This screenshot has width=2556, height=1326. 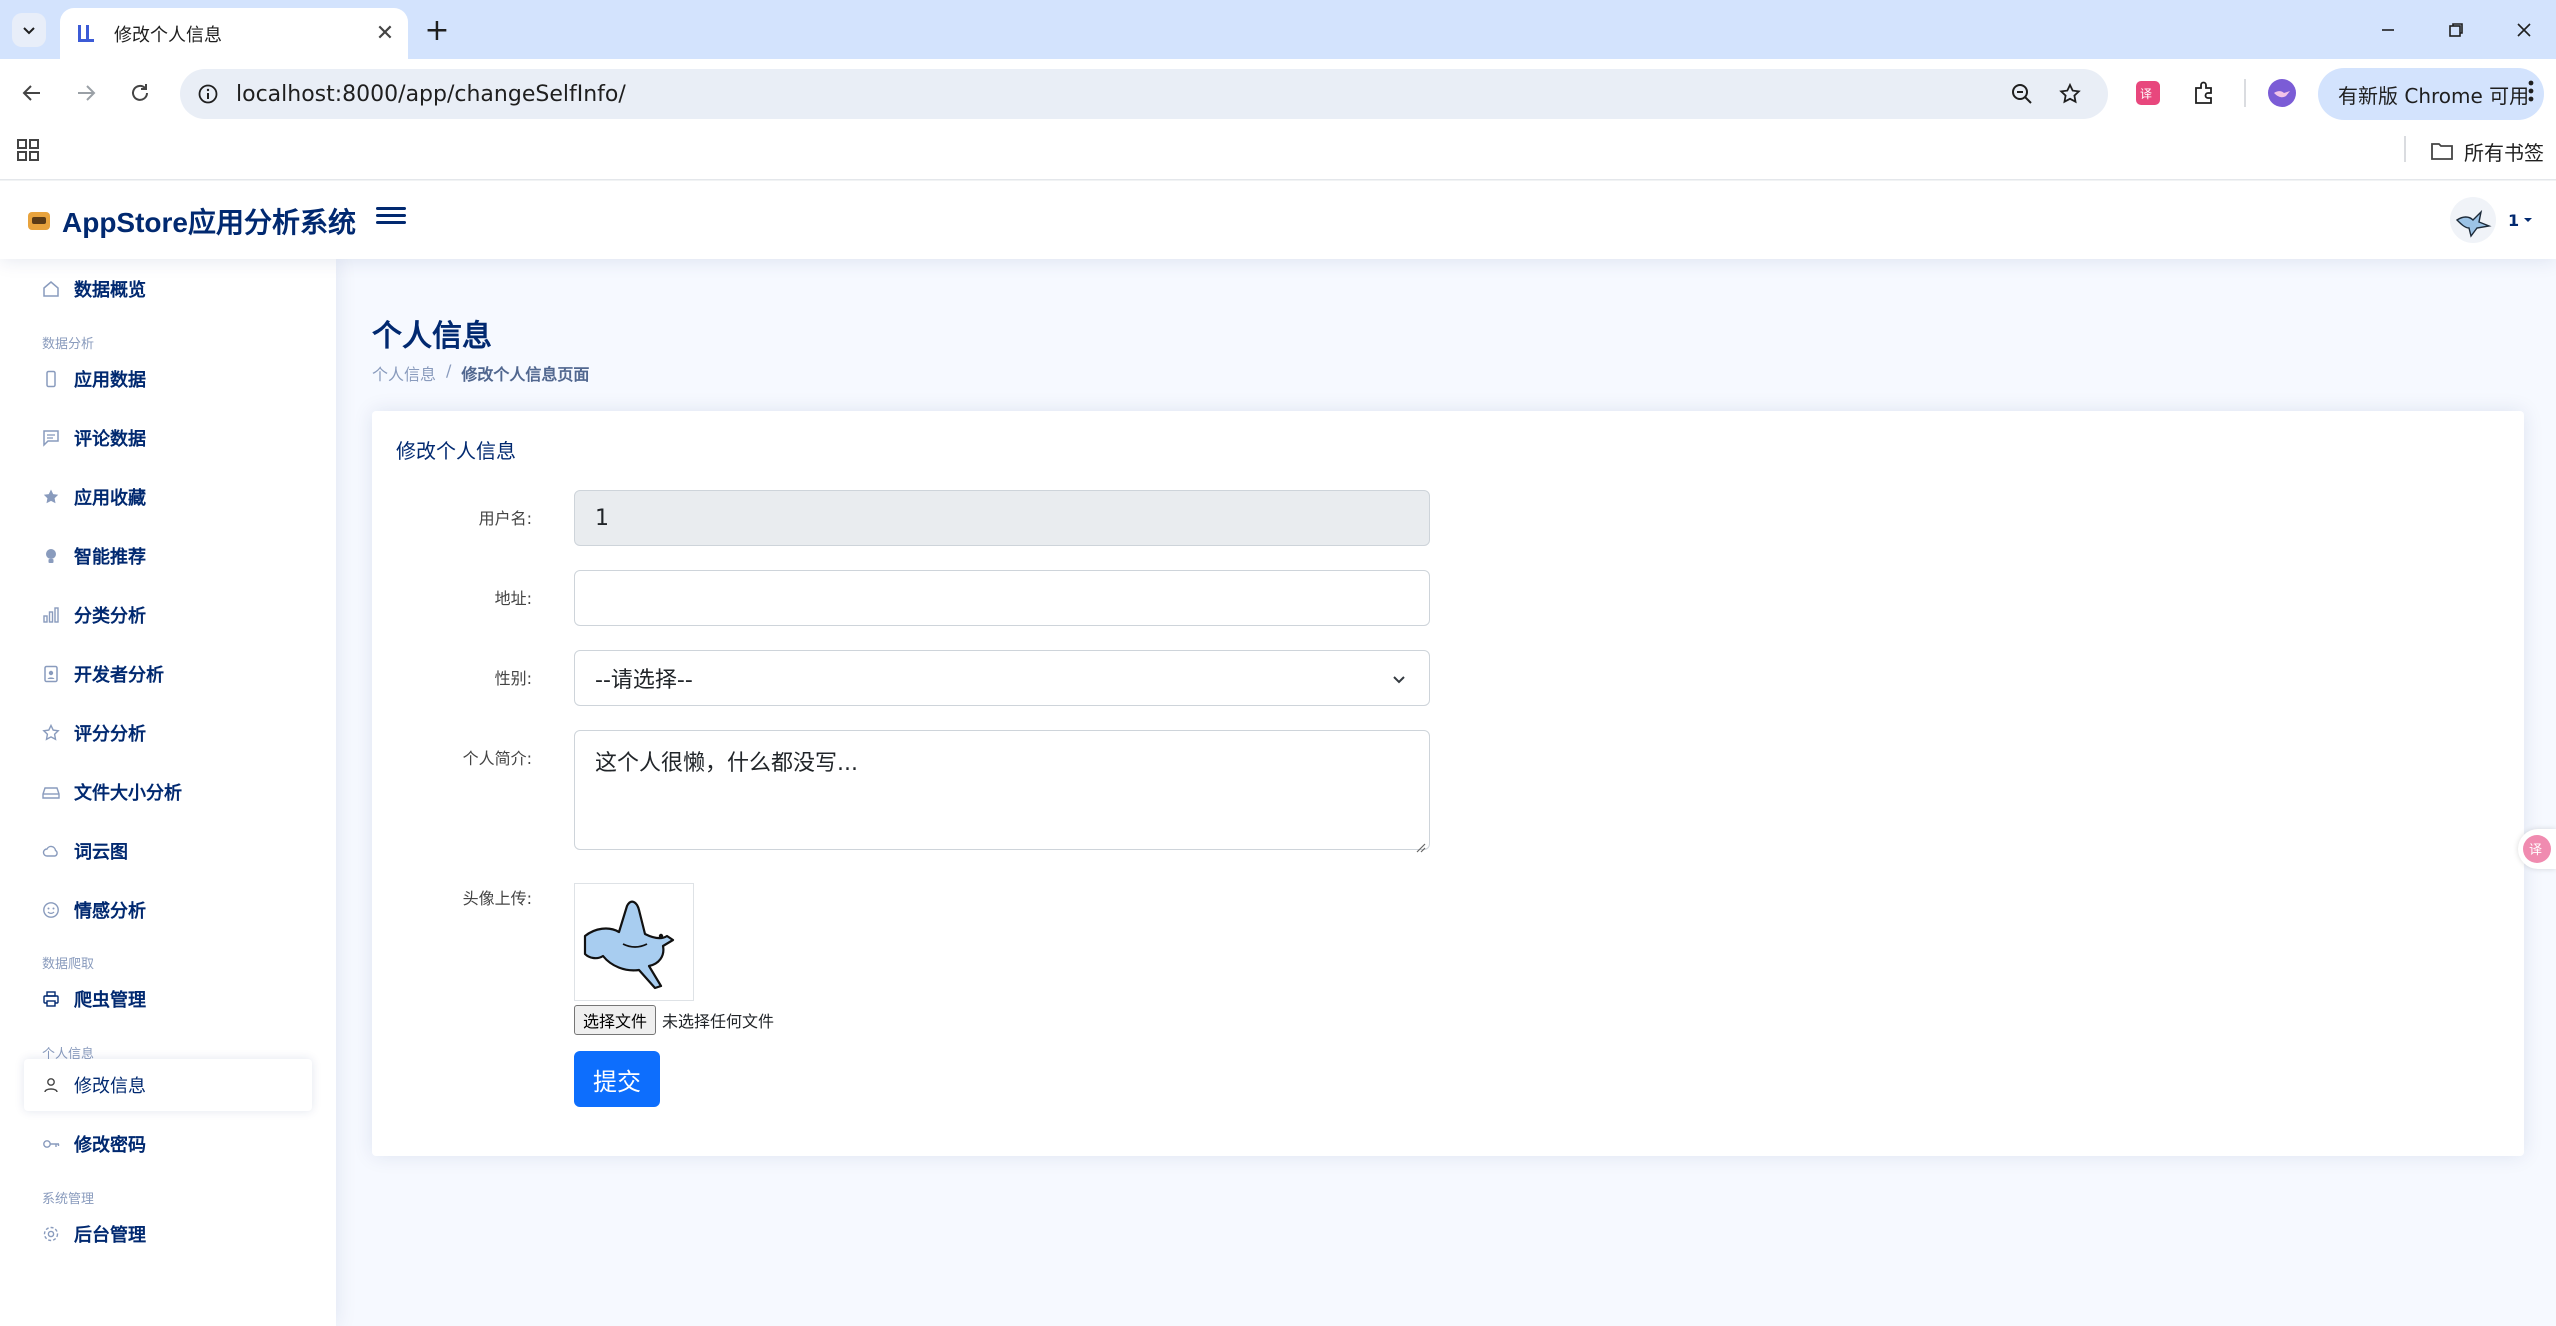 I want to click on sidebar-item-crawler: 爬虫管理, so click(x=168, y=999).